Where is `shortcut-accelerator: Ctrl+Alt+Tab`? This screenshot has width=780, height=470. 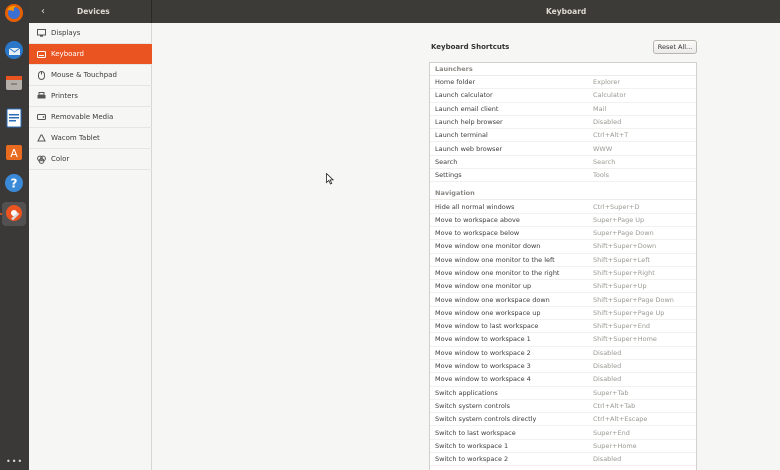
shortcut-accelerator: Ctrl+Alt+Tab is located at coordinates (614, 405).